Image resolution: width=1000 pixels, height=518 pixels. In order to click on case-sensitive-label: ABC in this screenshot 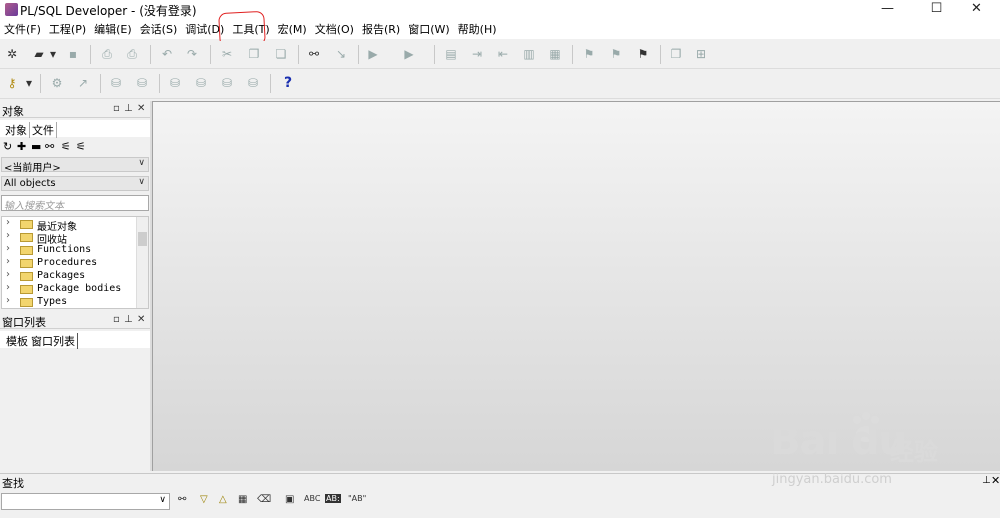, I will do `click(312, 498)`.